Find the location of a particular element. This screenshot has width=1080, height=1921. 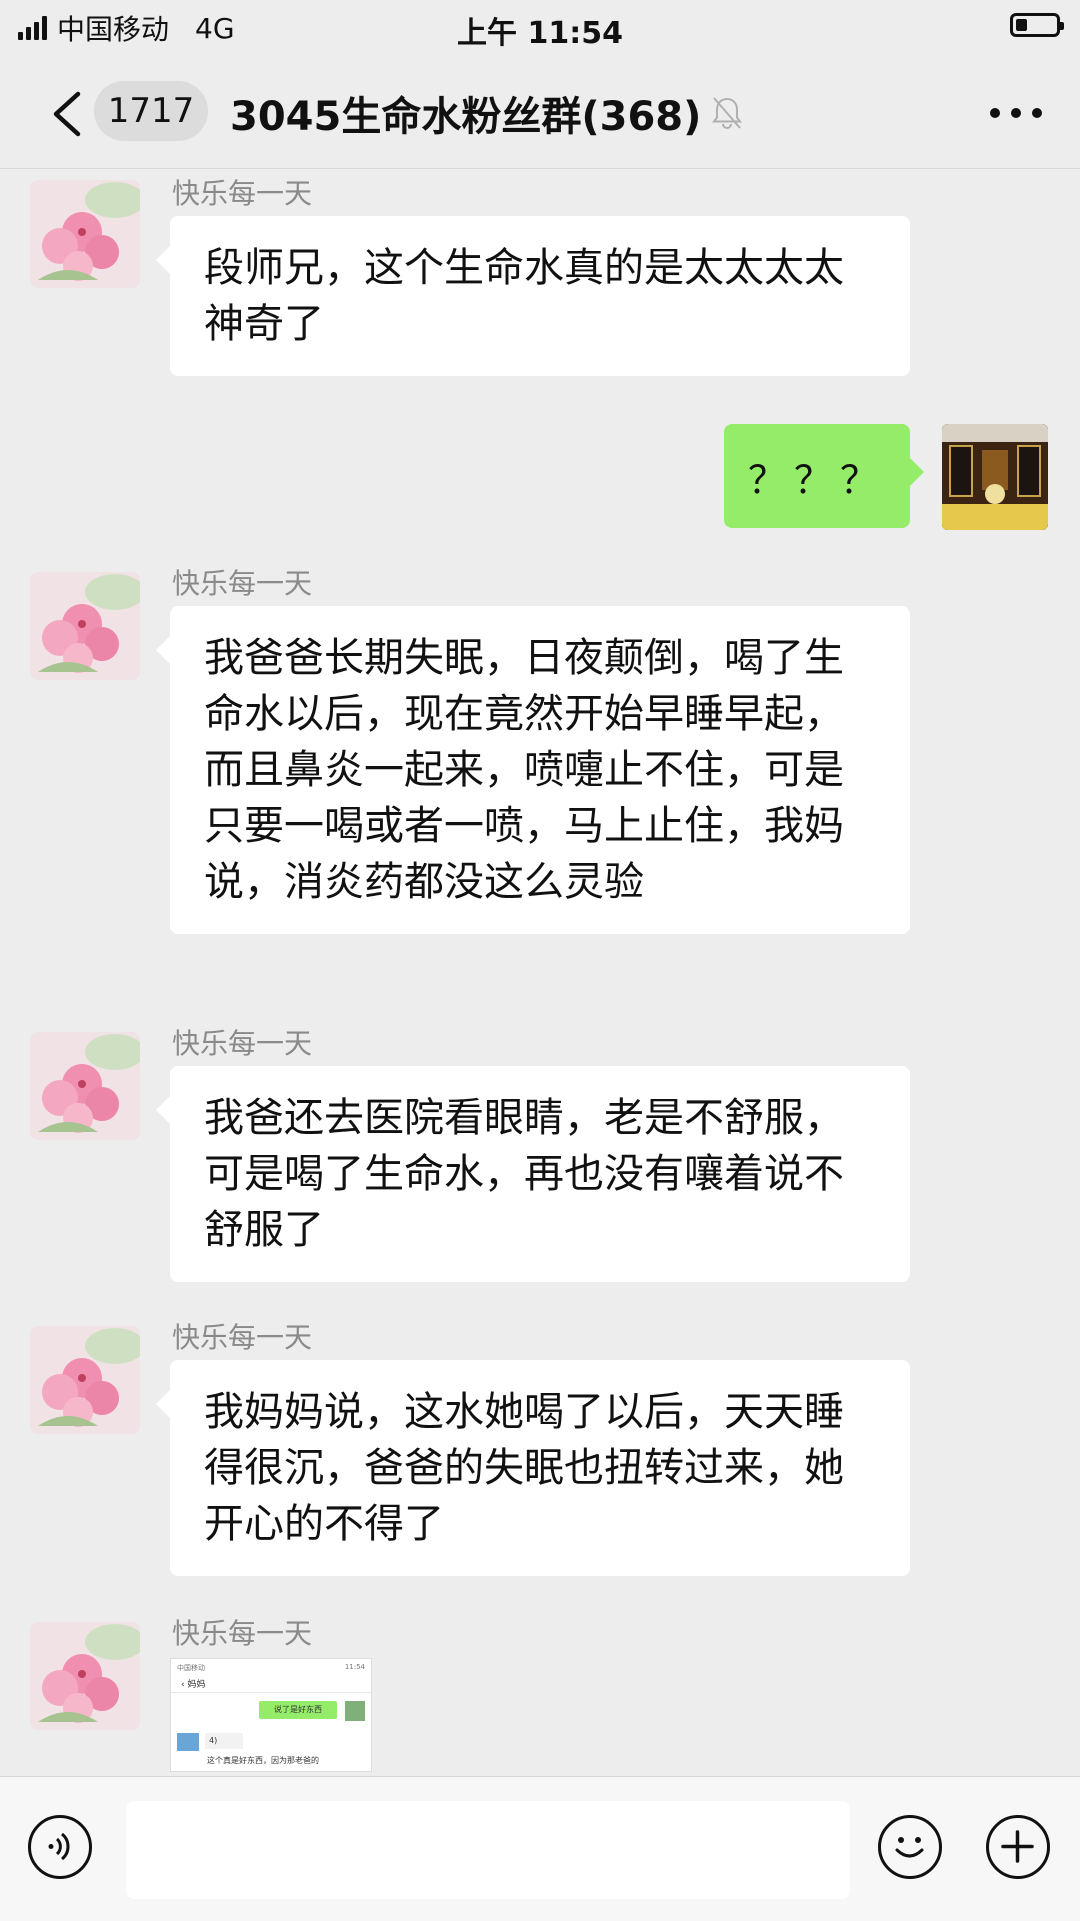

title-group: 3045生命水粉丝群(368) is located at coordinates (488, 113).